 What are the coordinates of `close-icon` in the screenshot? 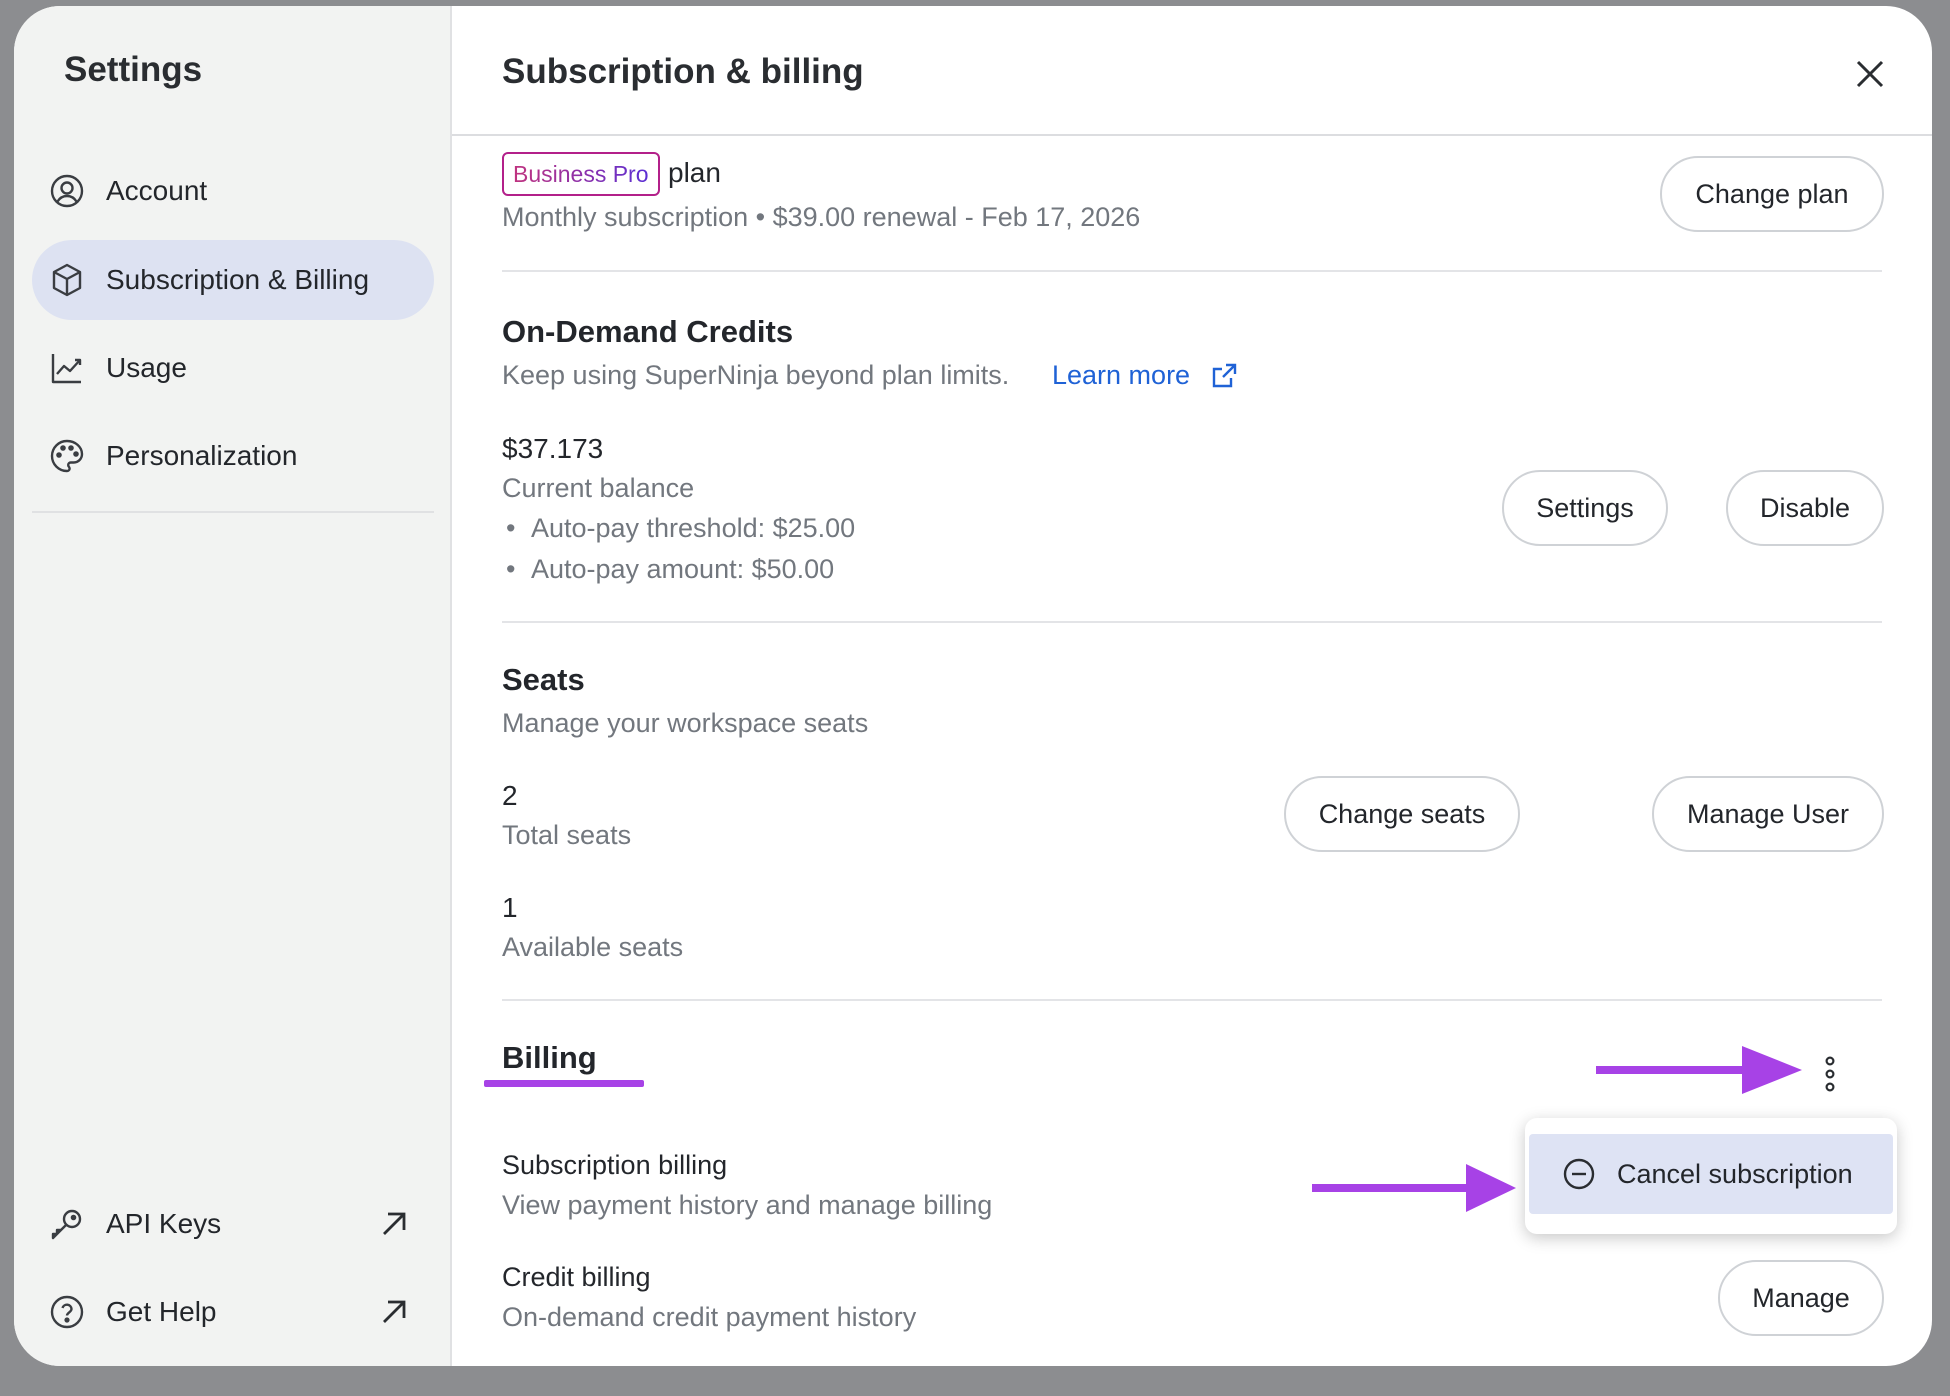 It's located at (1870, 74).